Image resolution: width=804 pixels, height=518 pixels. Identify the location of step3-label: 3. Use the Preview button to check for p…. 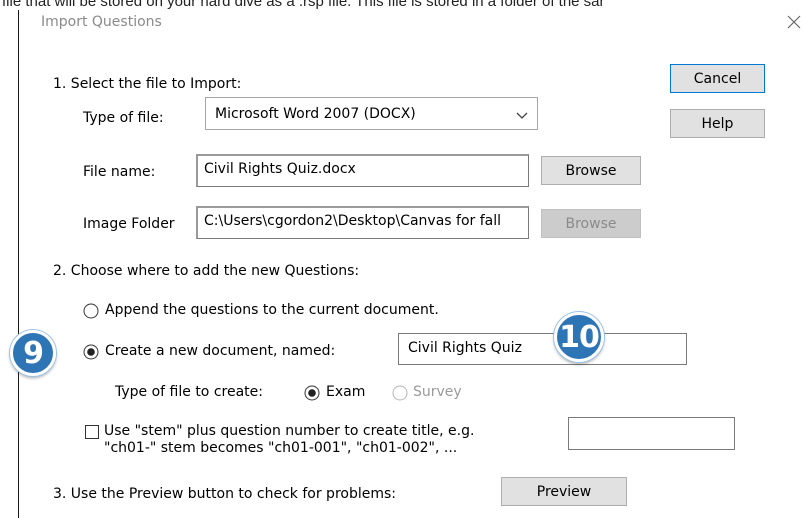
(224, 494).